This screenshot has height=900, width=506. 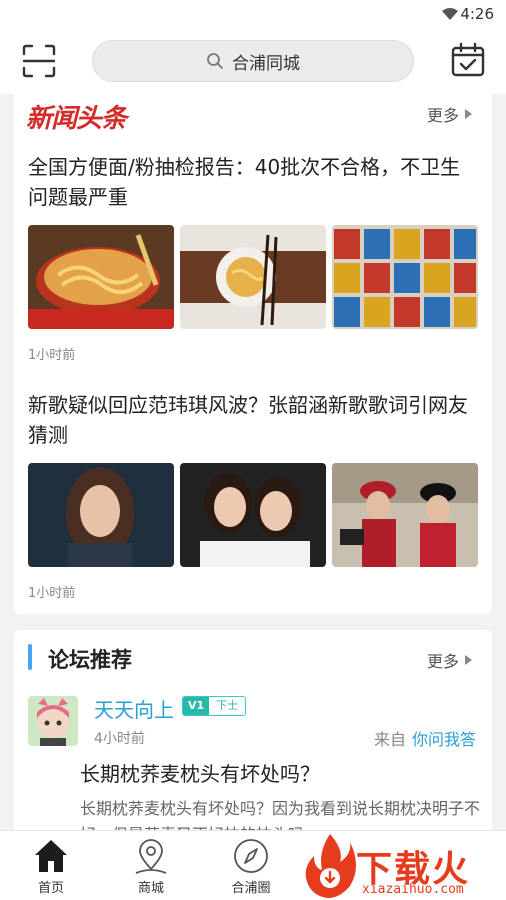 What do you see at coordinates (196, 706) in the screenshot?
I see `vip-badge: V1` at bounding box center [196, 706].